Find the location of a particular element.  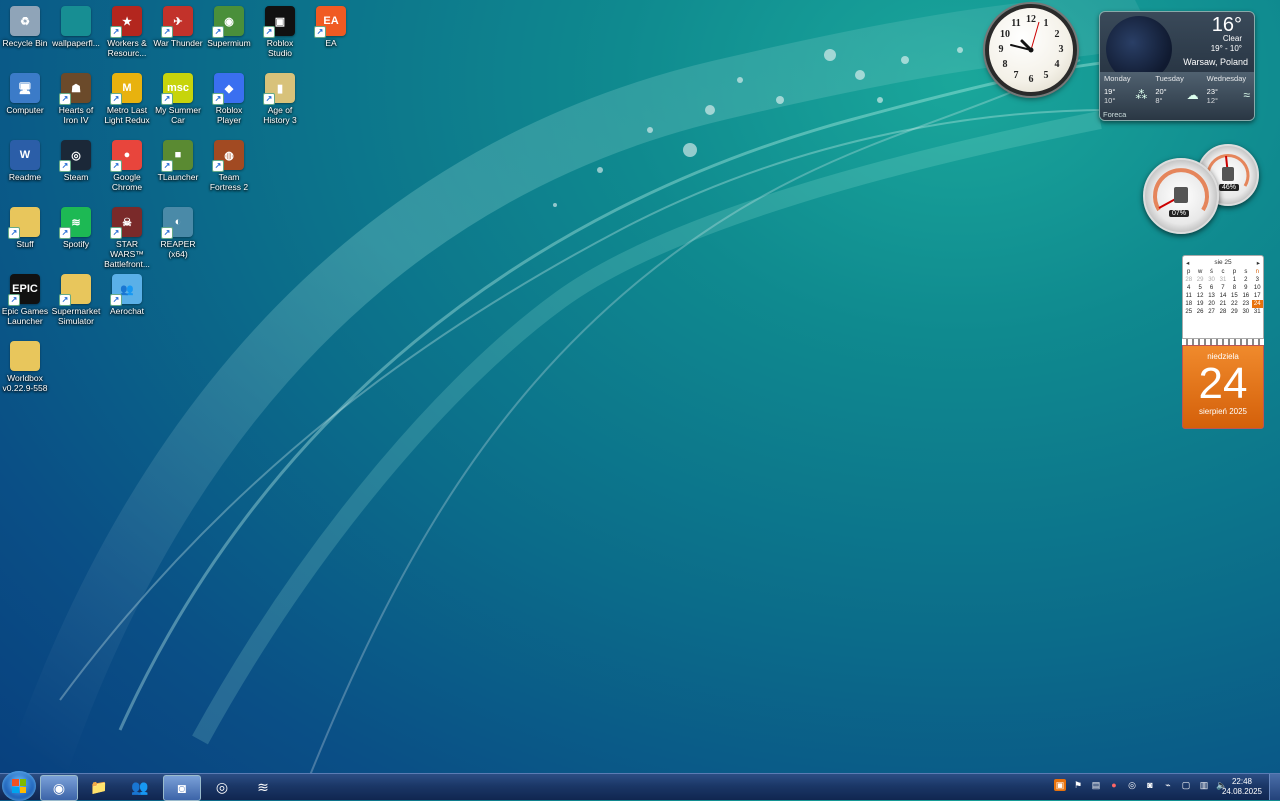

calendar-day-cell: 3 is located at coordinates (1257, 280).